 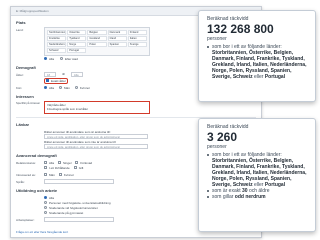 I want to click on country-token: Polen, so click(x=97, y=44).